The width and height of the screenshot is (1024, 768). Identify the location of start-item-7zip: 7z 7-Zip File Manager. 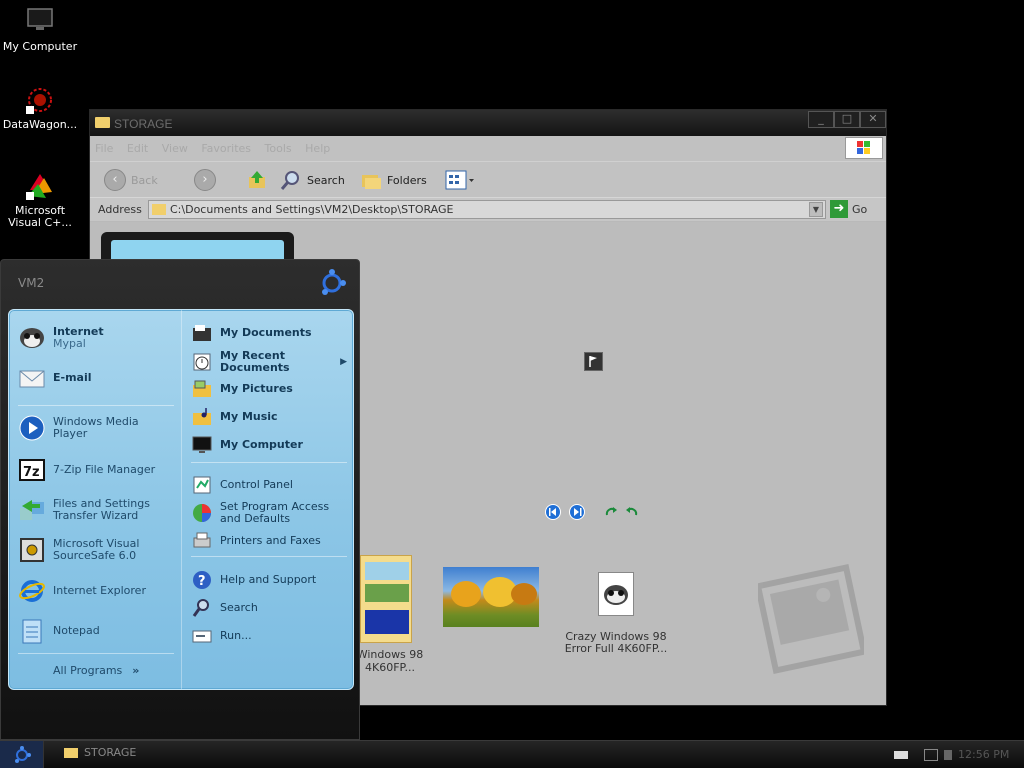
(86, 470).